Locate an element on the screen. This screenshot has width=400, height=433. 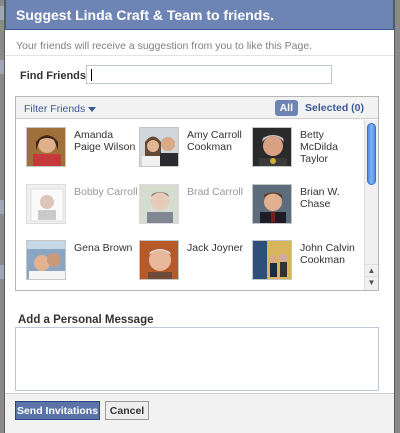
friend-item: John Calvin Cookman is located at coordinates (308, 265).